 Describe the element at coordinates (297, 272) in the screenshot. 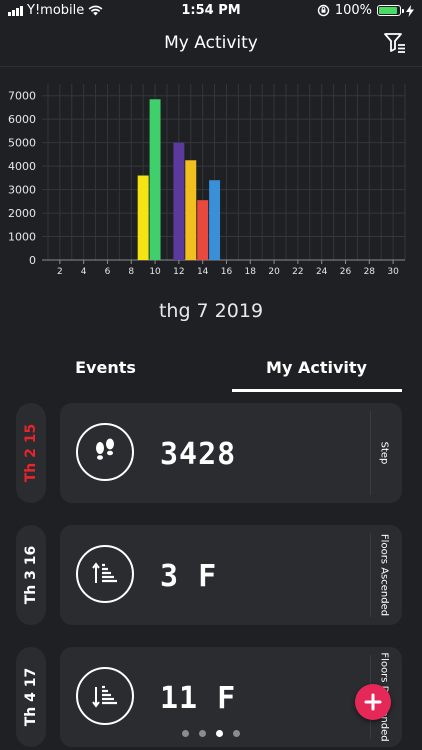

I see `x-tick-label: 22` at that location.